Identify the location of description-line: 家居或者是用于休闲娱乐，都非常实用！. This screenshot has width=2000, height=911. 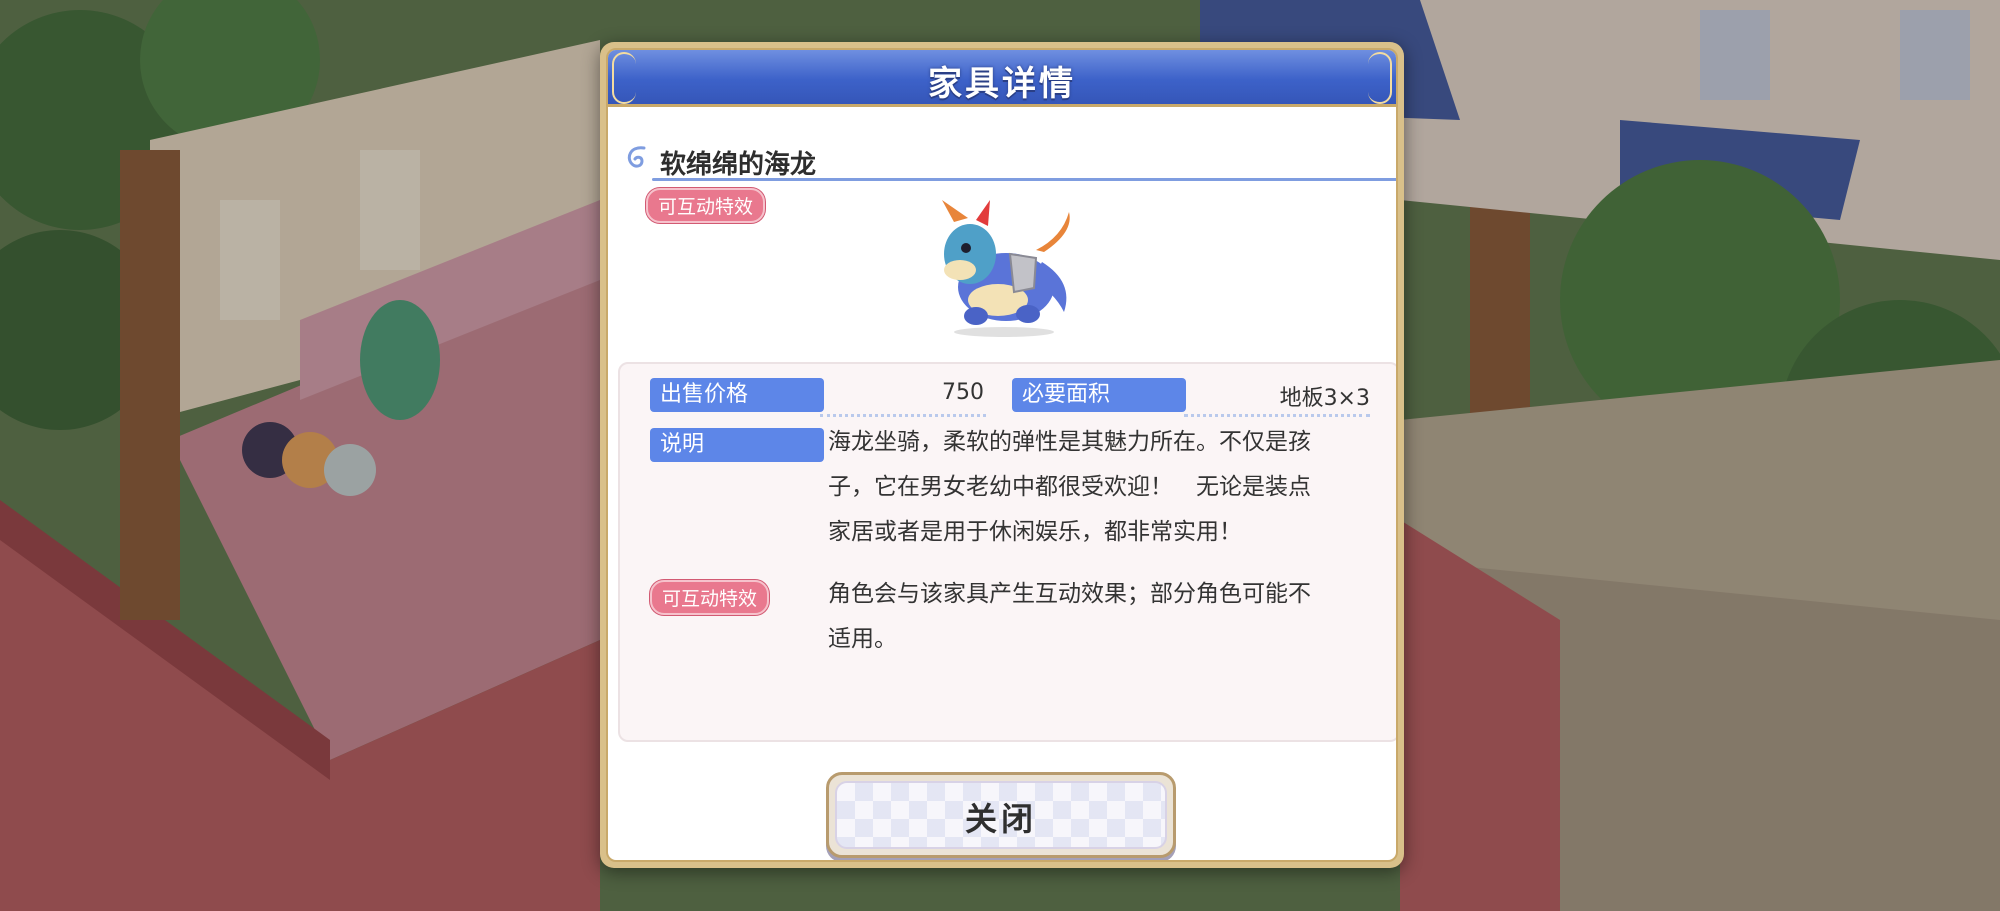
(1035, 532).